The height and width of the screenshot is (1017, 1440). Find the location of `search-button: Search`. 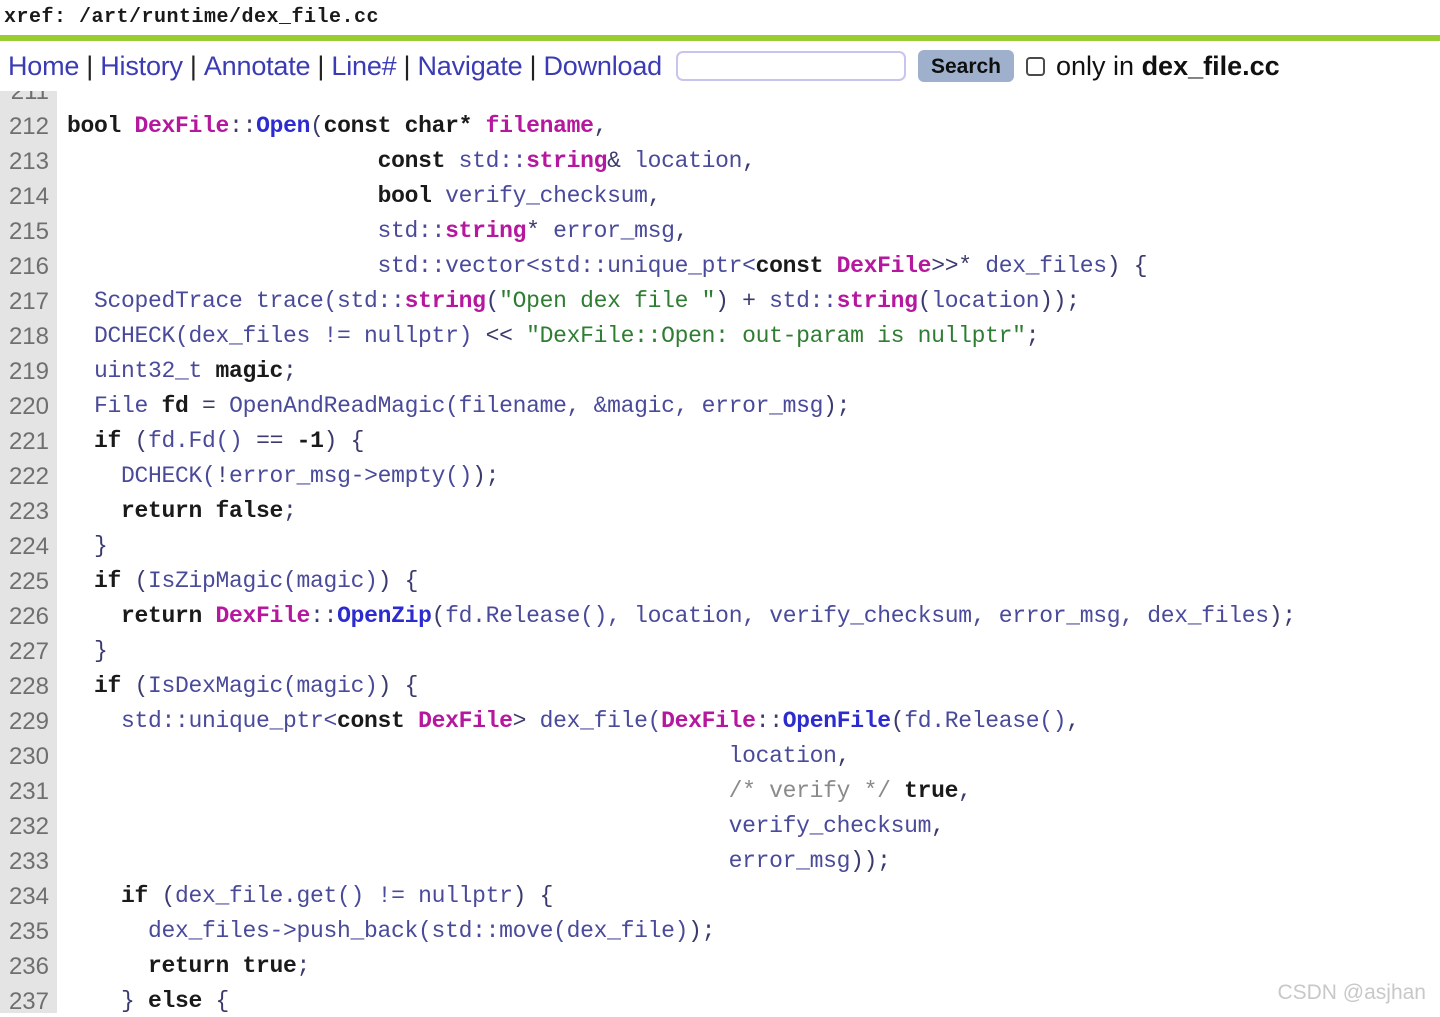

search-button: Search is located at coordinates (965, 66).